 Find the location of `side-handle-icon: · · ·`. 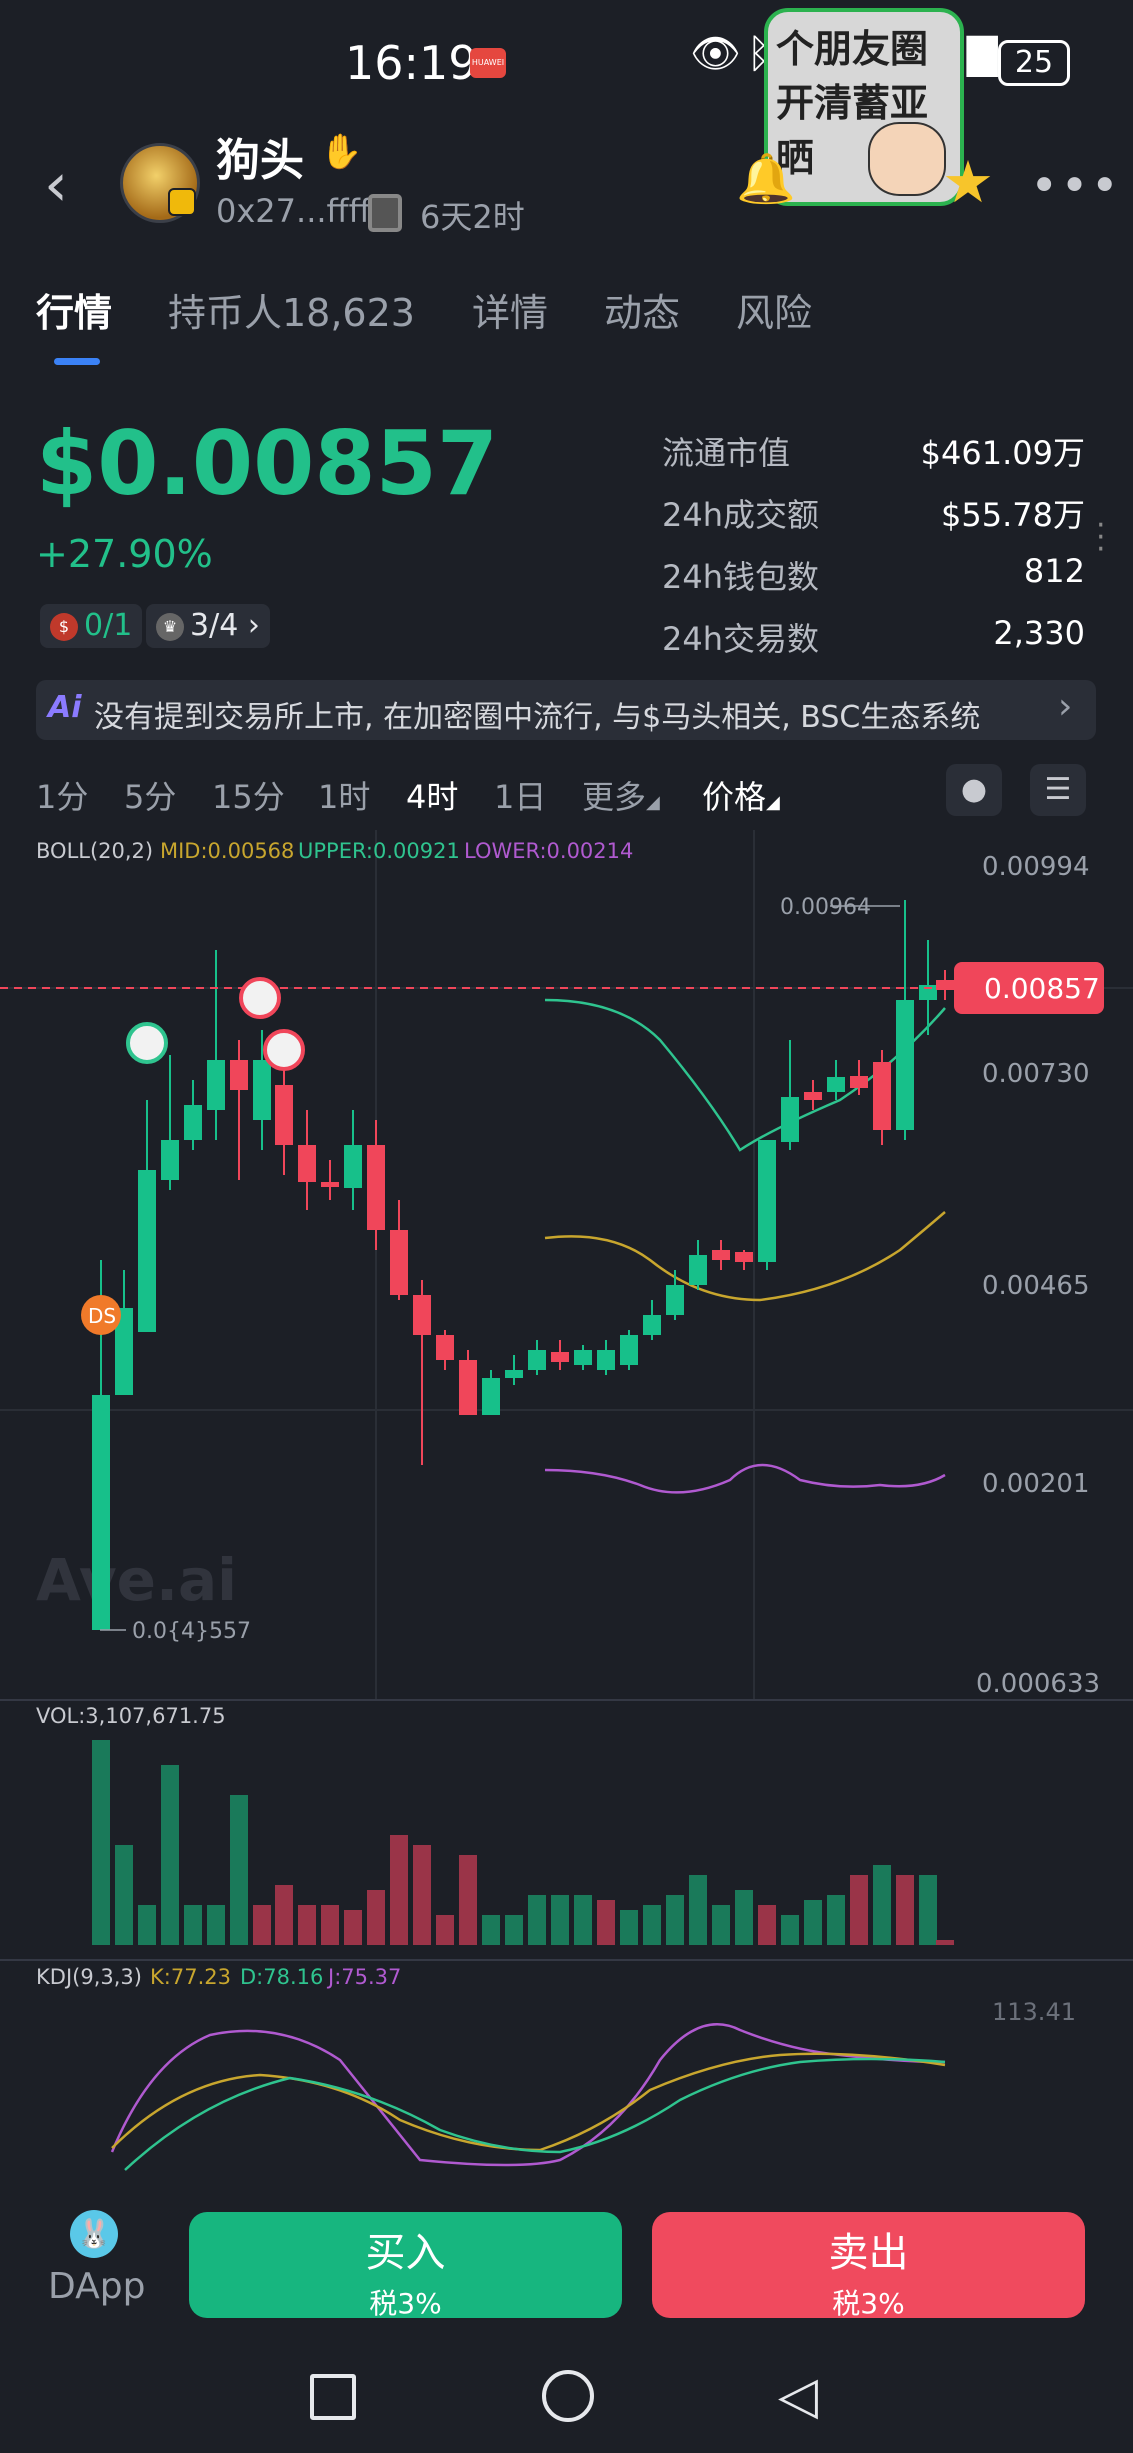

side-handle-icon: · · · is located at coordinates (1101, 538).